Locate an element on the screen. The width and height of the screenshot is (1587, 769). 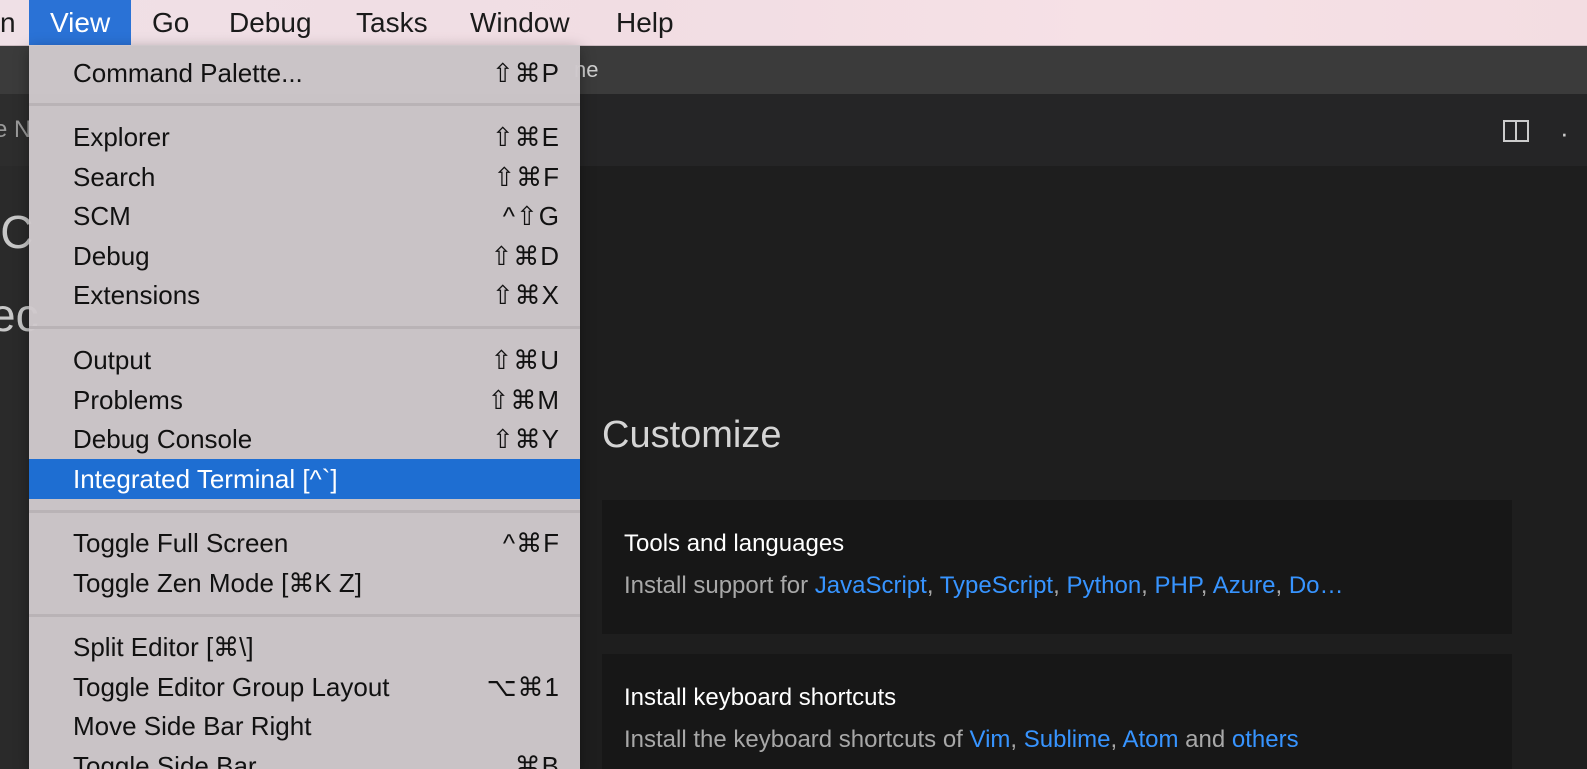
link-python: Python is located at coordinates (1103, 585).